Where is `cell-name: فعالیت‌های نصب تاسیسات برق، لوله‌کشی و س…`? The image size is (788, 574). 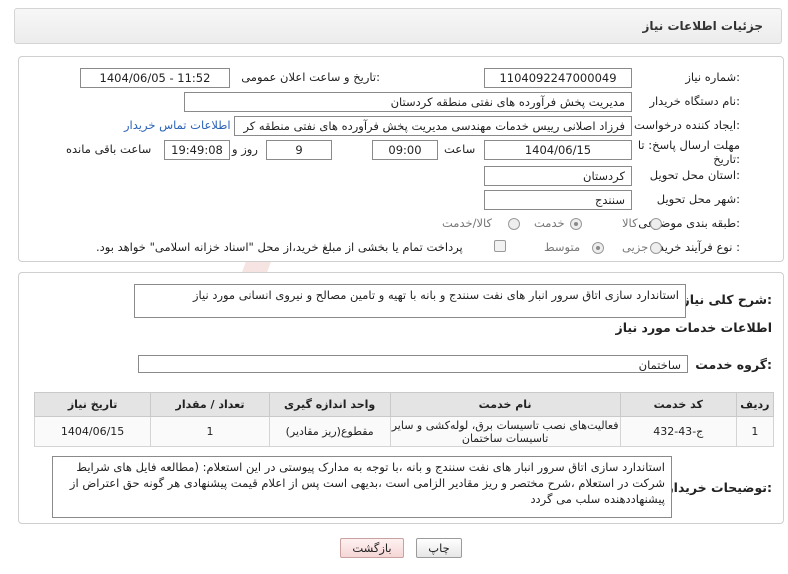
cell-name: فعالیت‌های نصب تاسیسات برق، لوله‌کشی و س… is located at coordinates (505, 431).